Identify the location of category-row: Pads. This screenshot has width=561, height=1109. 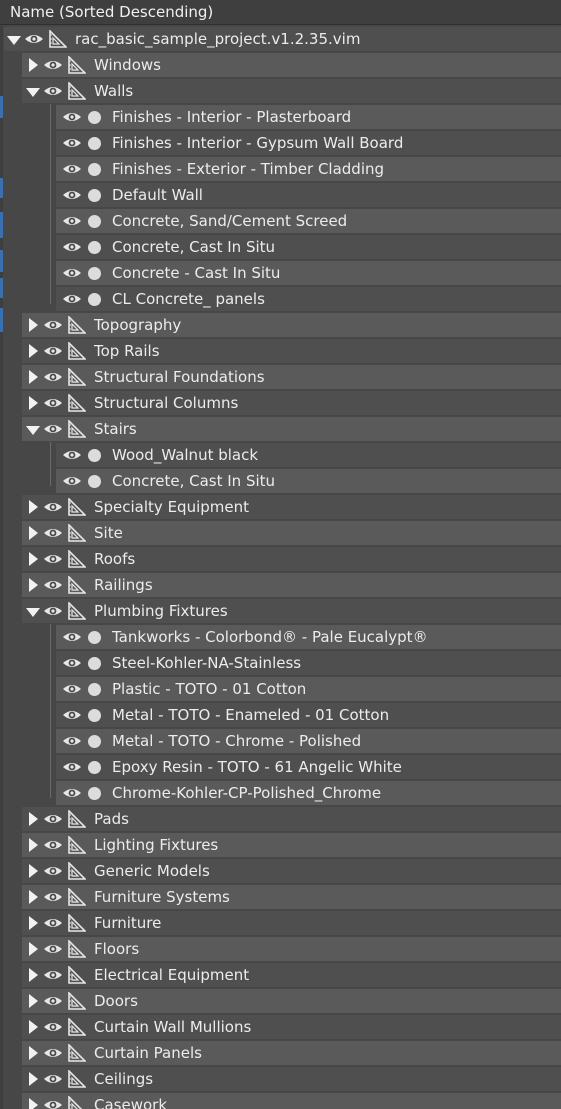
(280, 819).